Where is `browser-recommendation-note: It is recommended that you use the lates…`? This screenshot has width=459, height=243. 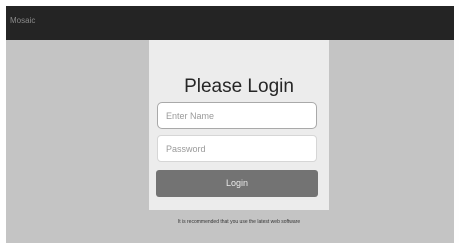 browser-recommendation-note: It is recommended that you use the lates… is located at coordinates (239, 222).